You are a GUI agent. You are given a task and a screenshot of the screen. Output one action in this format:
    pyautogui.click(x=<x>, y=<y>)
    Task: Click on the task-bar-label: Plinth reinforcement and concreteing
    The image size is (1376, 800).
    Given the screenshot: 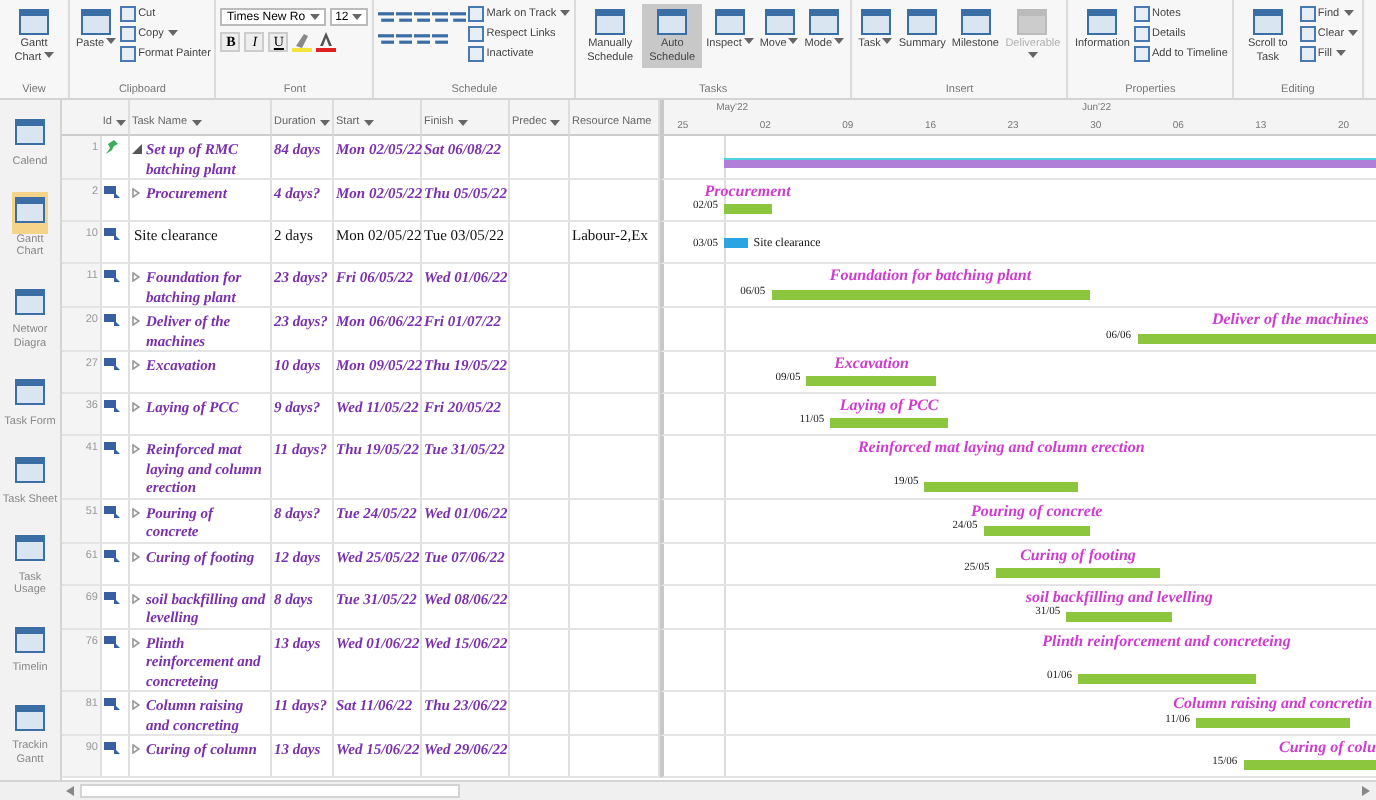 What is the action you would take?
    pyautogui.click(x=1166, y=641)
    